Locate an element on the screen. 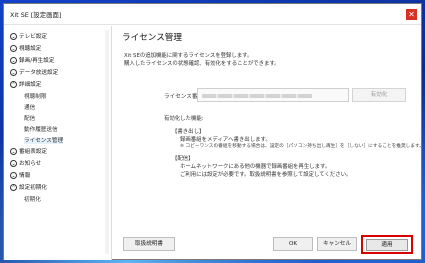  sidebar-item: 配信 is located at coordinates (29, 119).